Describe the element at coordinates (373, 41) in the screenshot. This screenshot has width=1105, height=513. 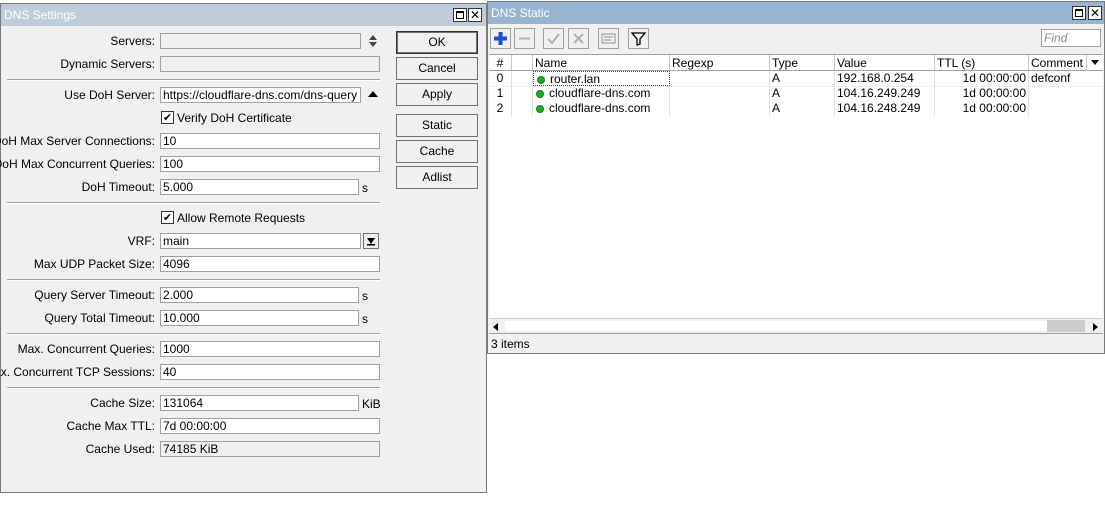
I see `servers-updown-icon` at that location.